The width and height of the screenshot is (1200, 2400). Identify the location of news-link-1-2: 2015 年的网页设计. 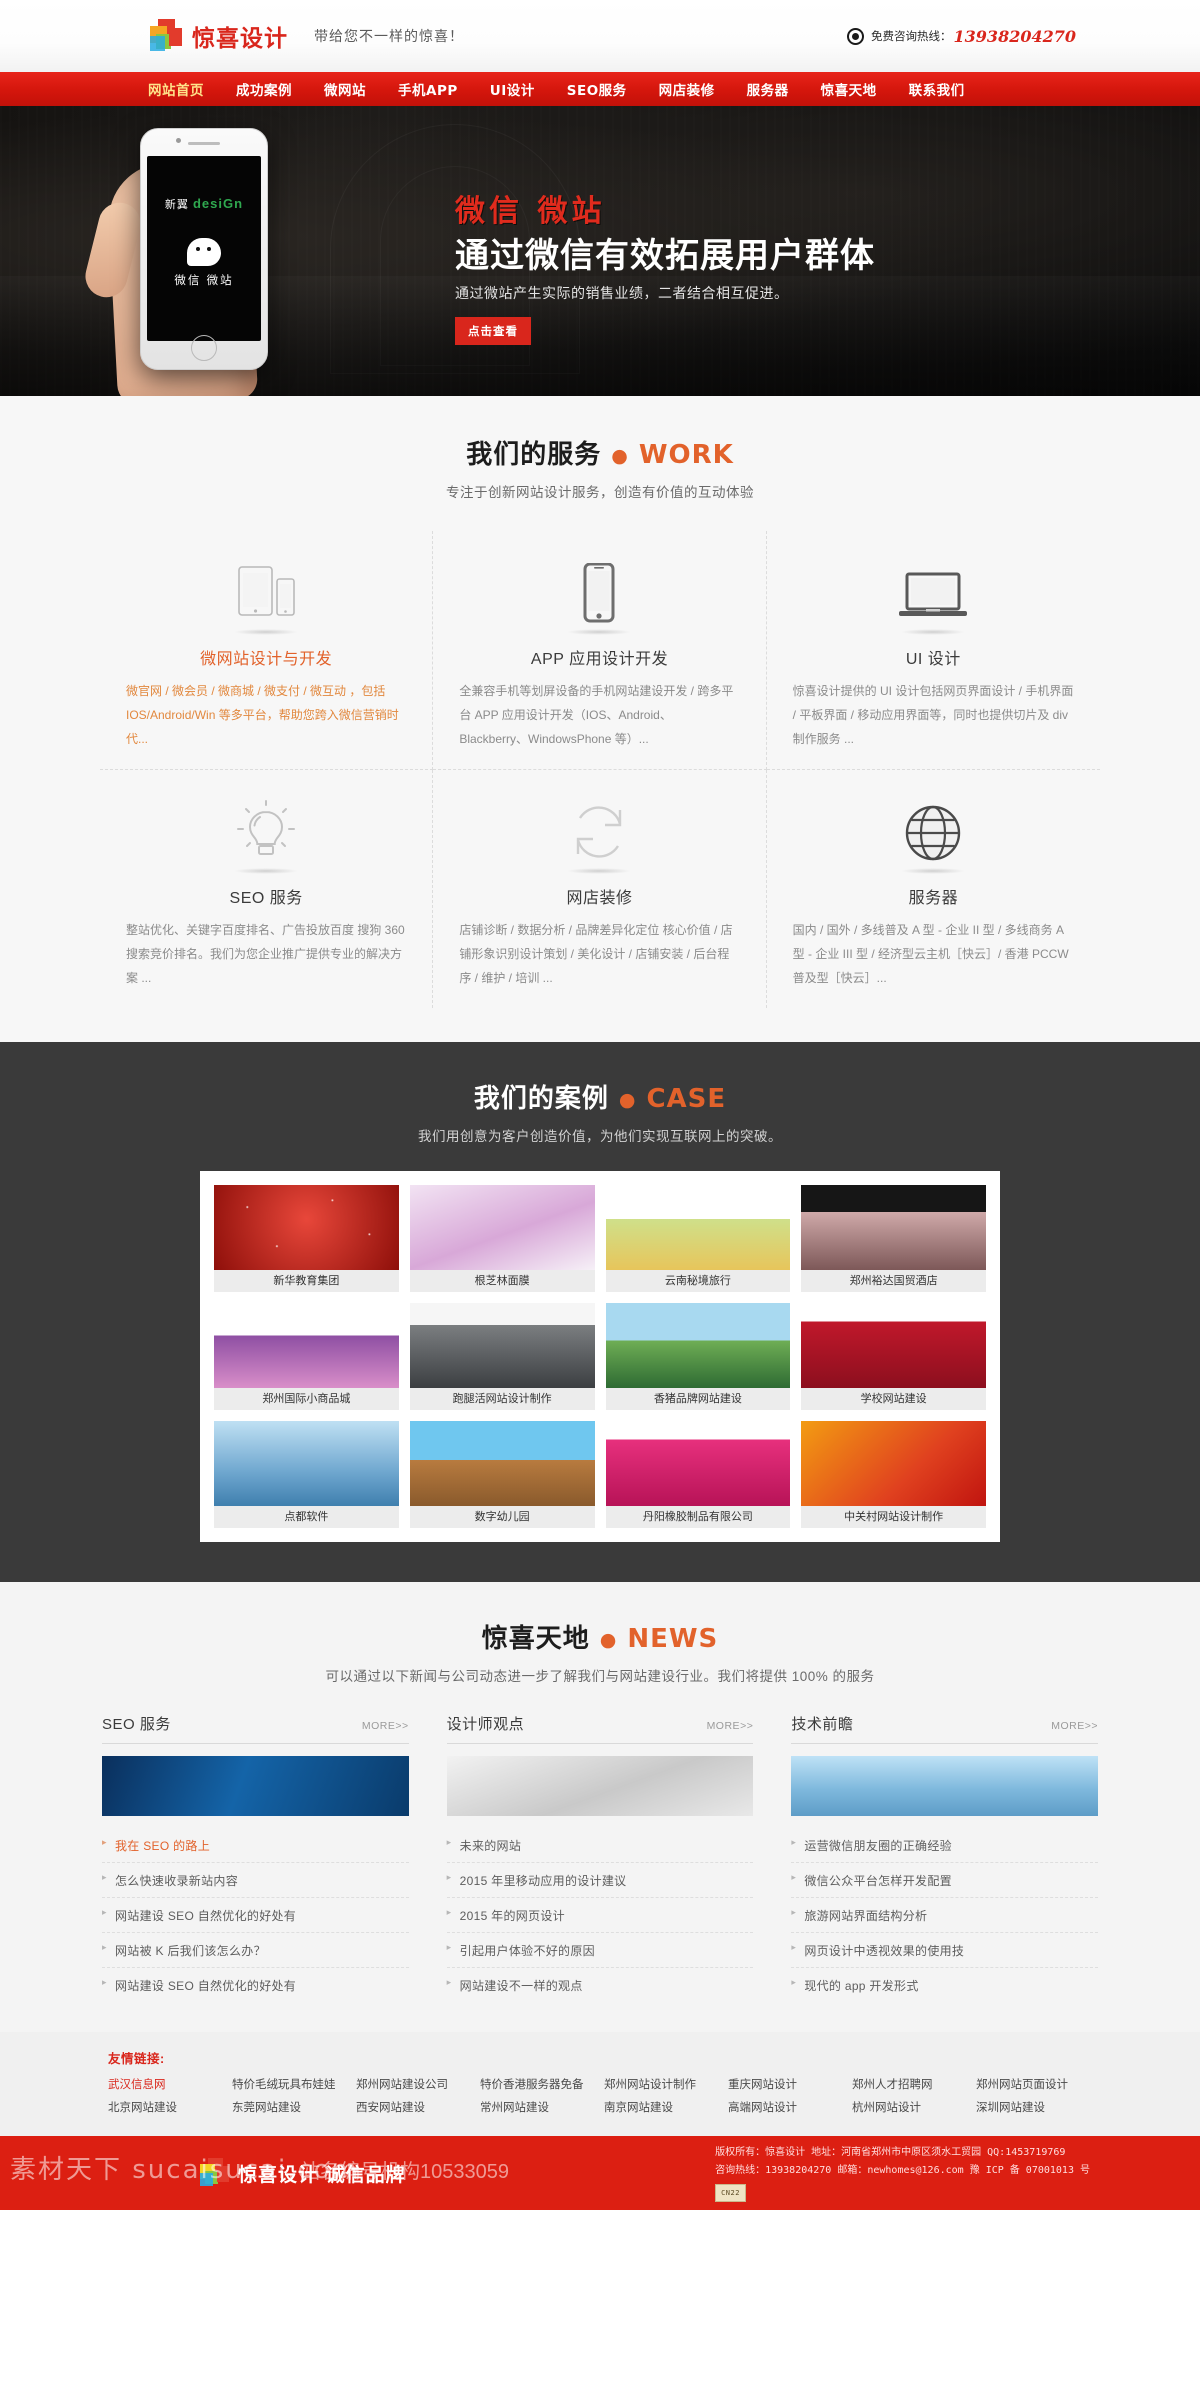
(600, 1915).